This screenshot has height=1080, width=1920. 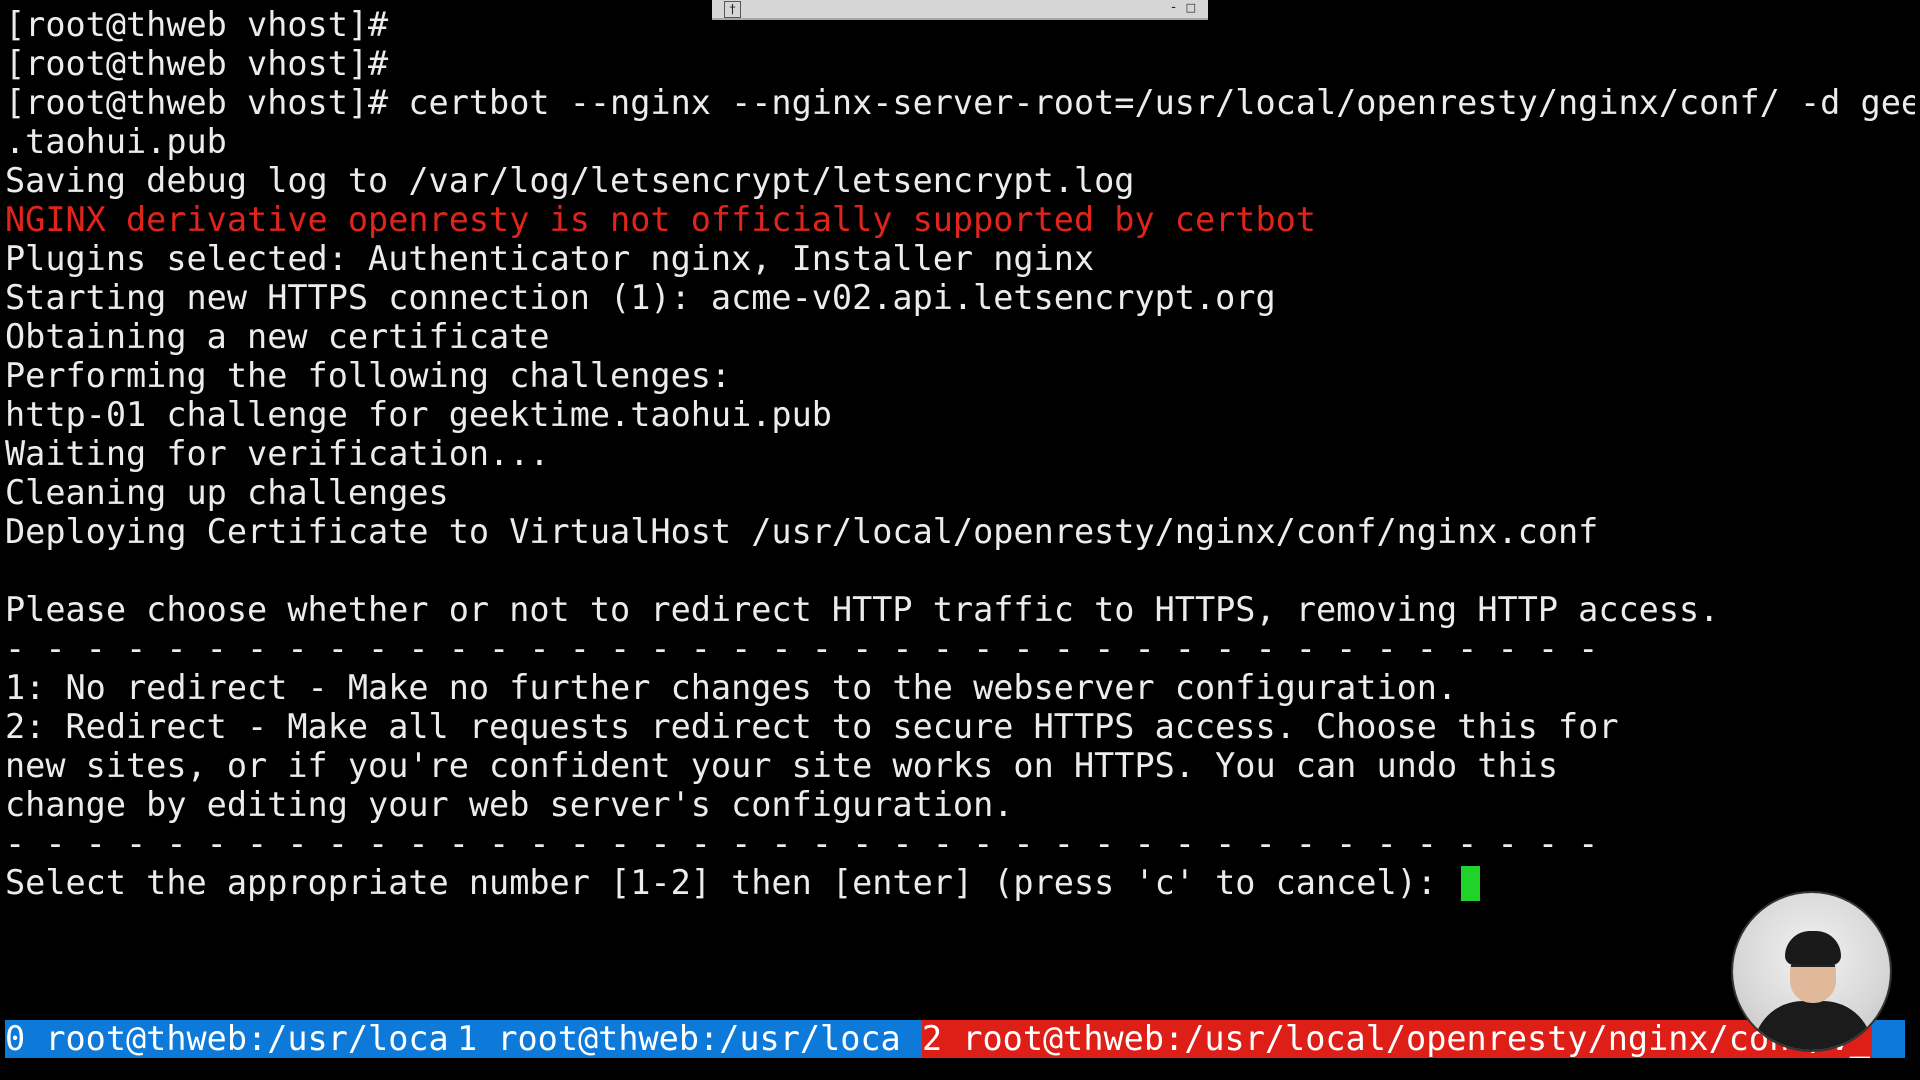 What do you see at coordinates (368, 375) in the screenshot?
I see `terminal-line: Performing the following challenges:` at bounding box center [368, 375].